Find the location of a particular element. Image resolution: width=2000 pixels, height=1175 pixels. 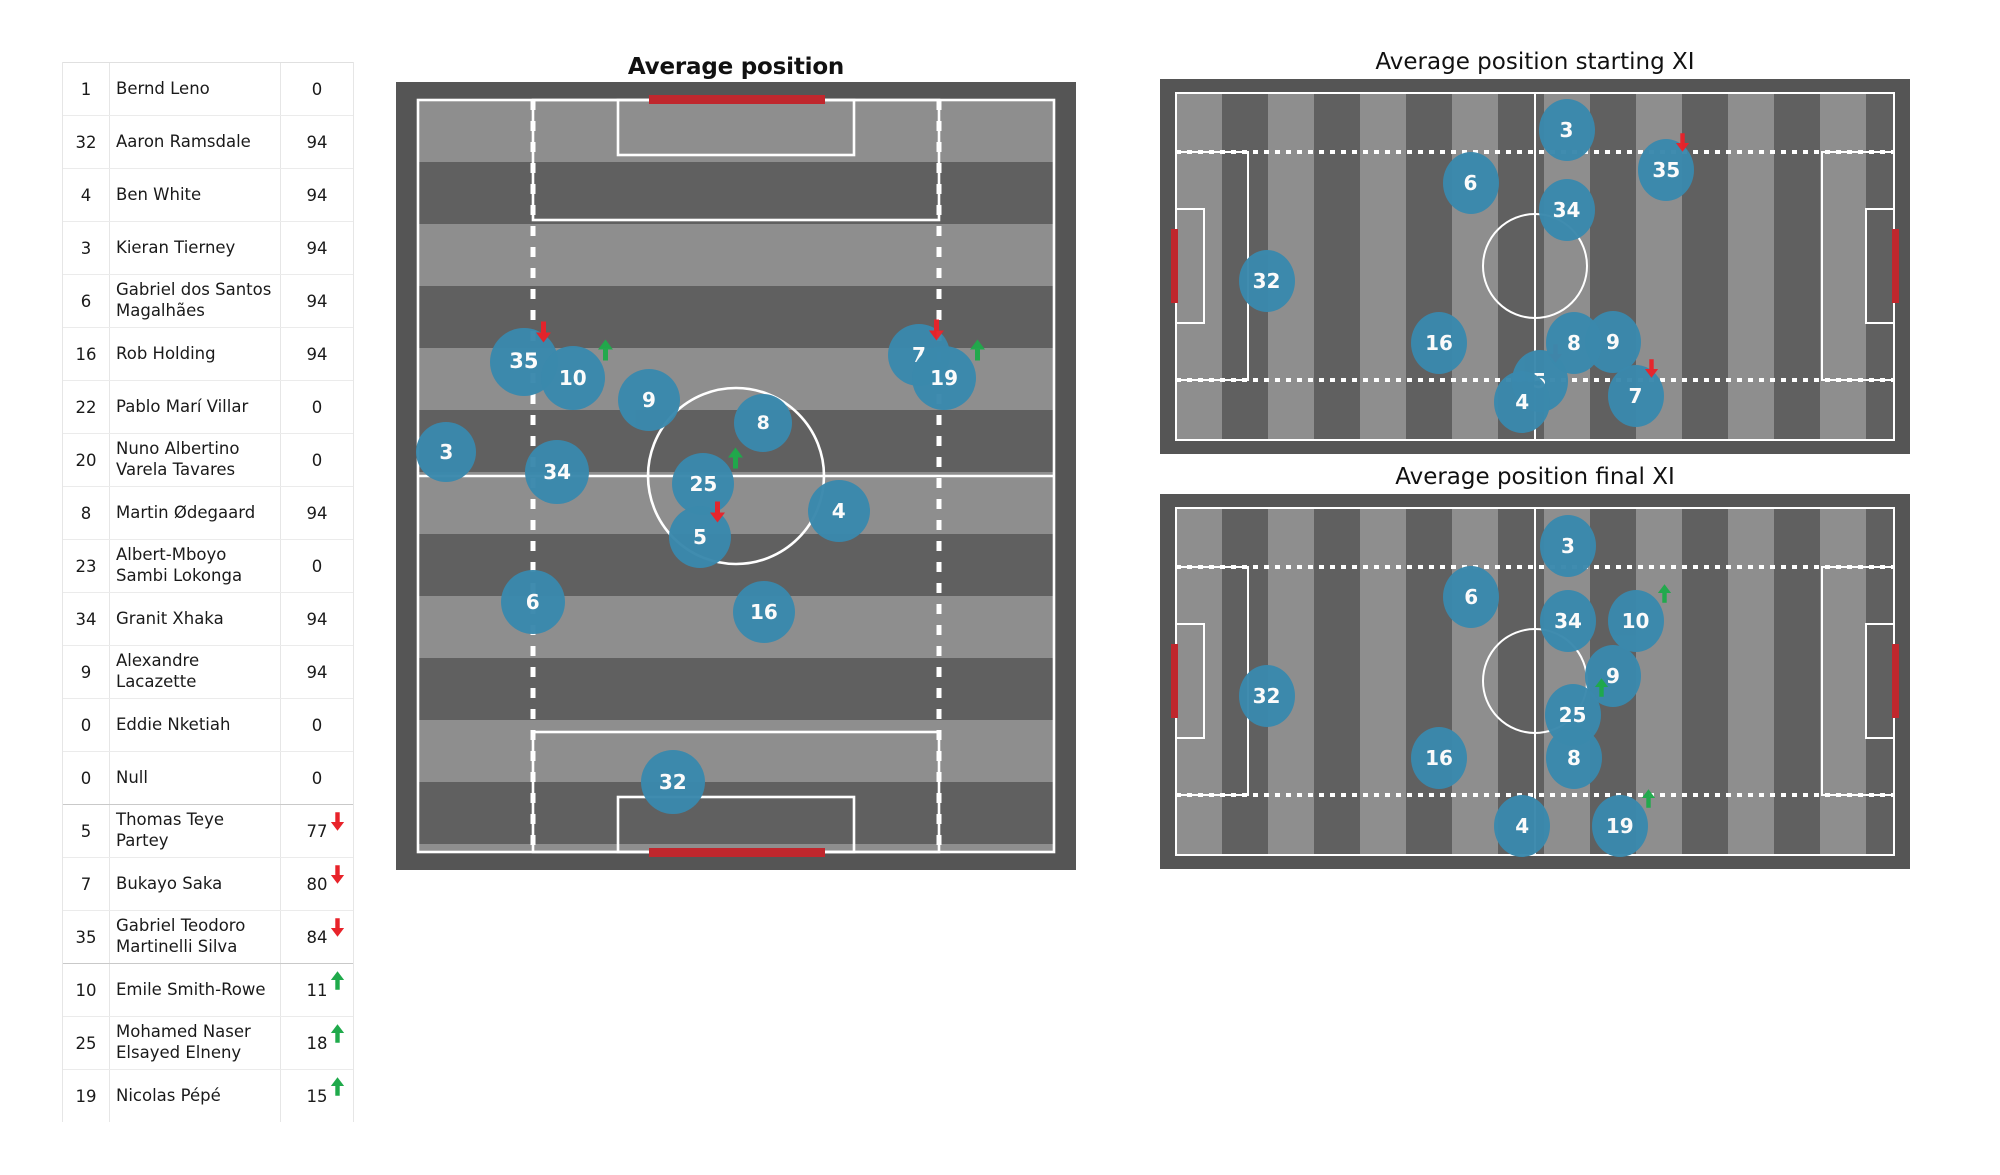

lineup-row: 34 Granit Xhaka 94 is located at coordinates (208, 618).